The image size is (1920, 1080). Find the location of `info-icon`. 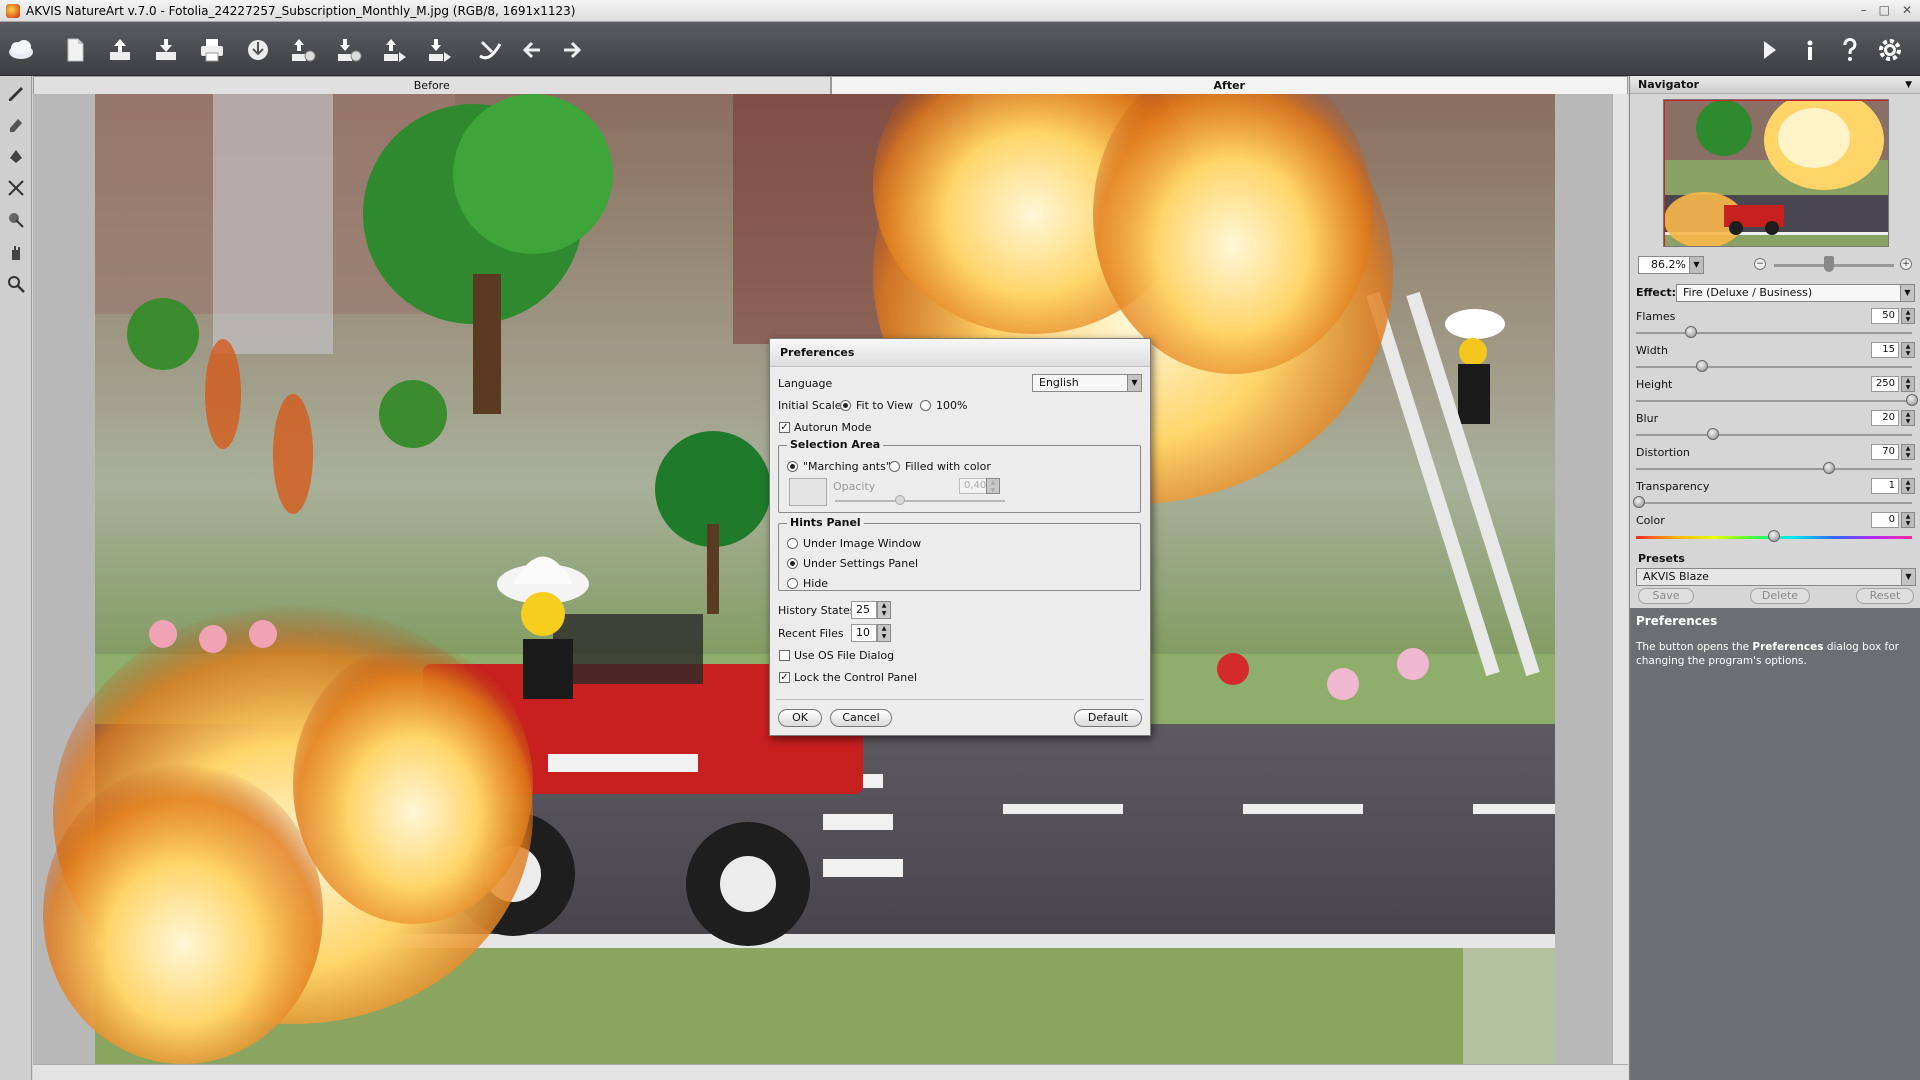

info-icon is located at coordinates (1810, 50).